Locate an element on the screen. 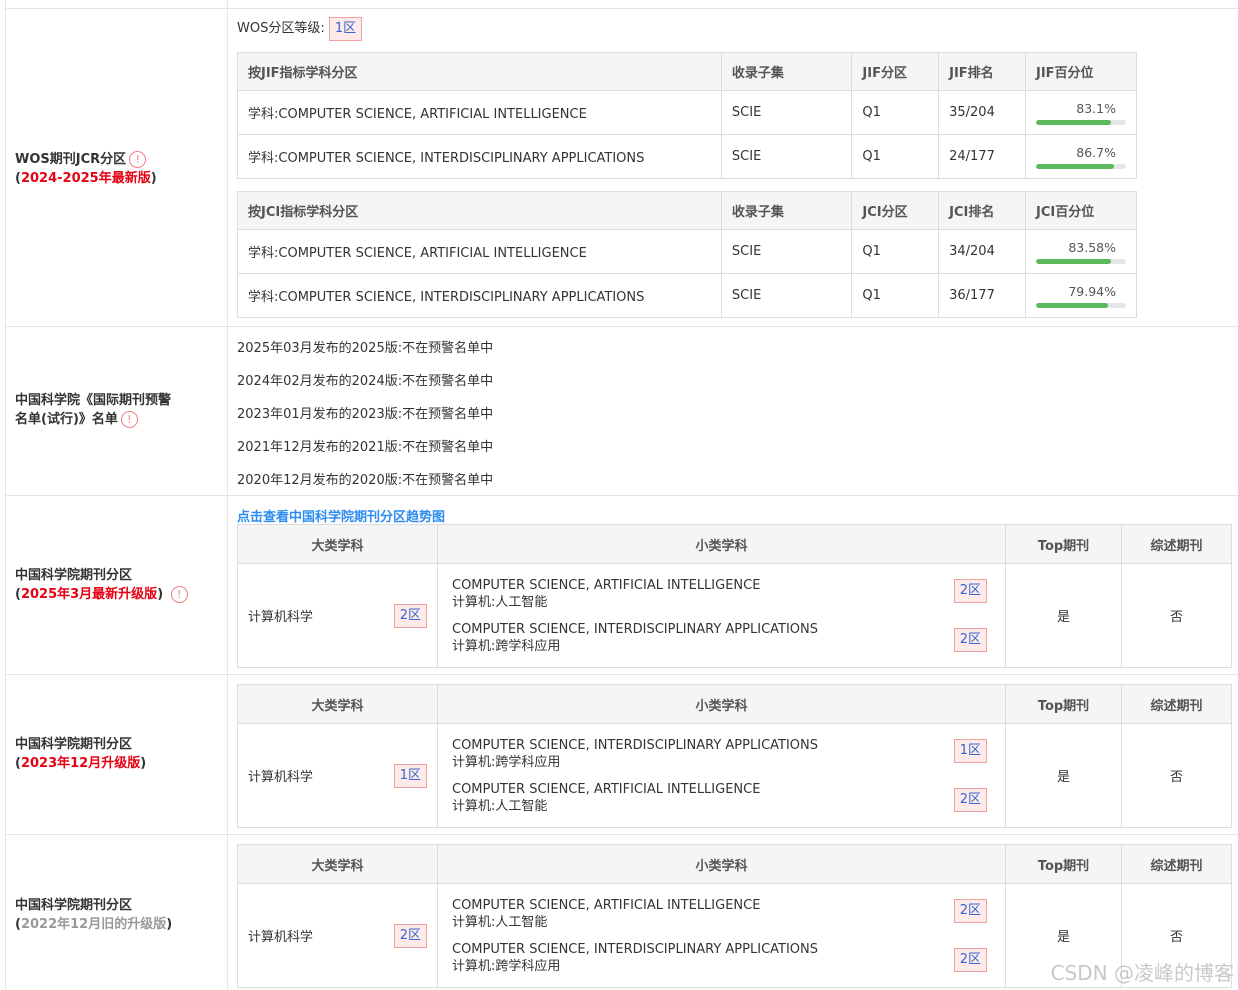 The width and height of the screenshot is (1238, 990). wos-grade-line: WOS分区等级: 1区 is located at coordinates (300, 29).